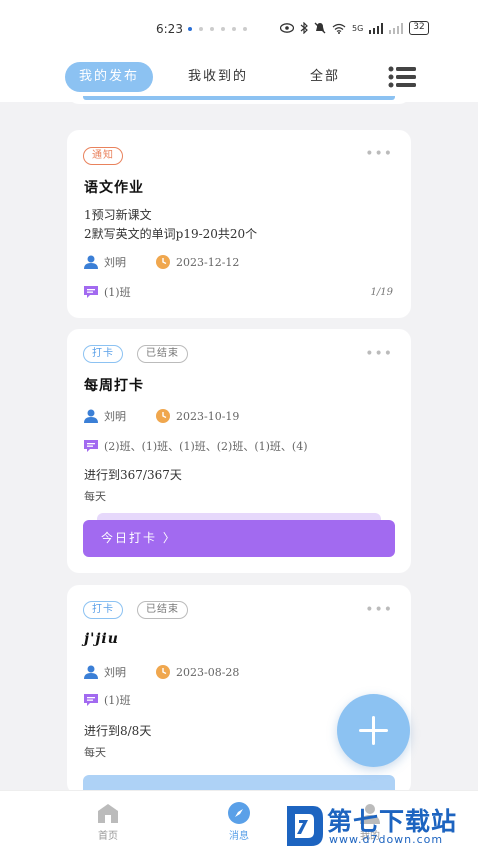 The width and height of the screenshot is (478, 850). I want to click on prev-card, so click(239, 98).